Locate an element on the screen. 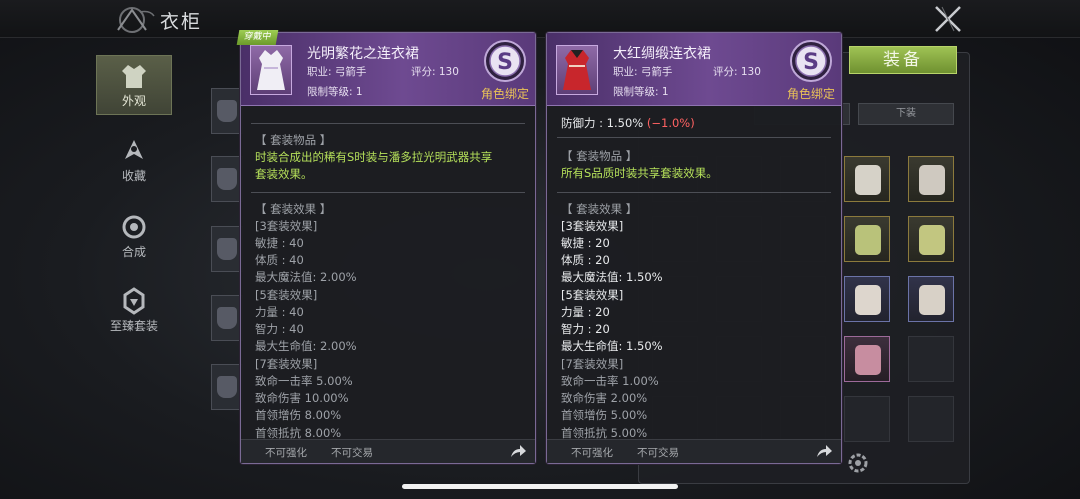 This screenshot has height=499, width=1080. item-class: 职业: 弓箭手 is located at coordinates (643, 72).